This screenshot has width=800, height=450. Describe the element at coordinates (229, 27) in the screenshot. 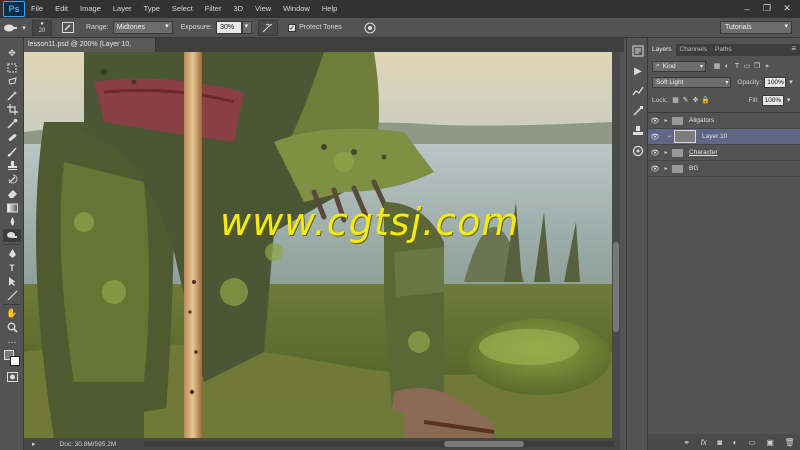

I see `exposure-input: 30%` at that location.